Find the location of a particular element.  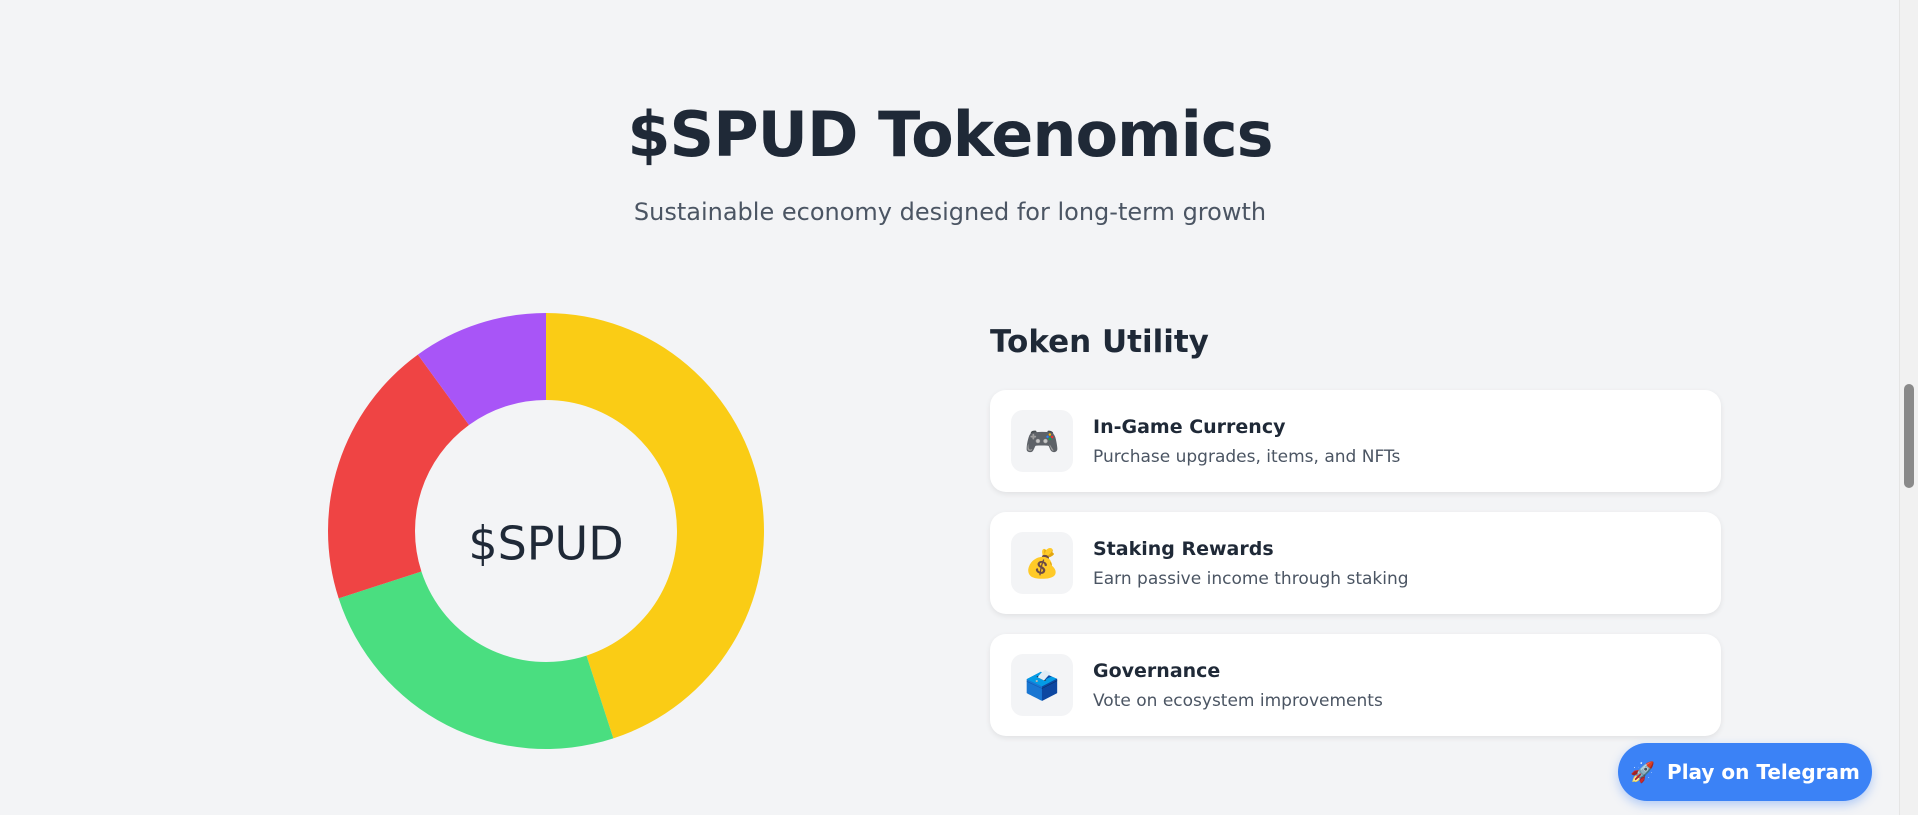

play-on-telegram-button: 🚀 Play on Telegram is located at coordinates (1745, 772).